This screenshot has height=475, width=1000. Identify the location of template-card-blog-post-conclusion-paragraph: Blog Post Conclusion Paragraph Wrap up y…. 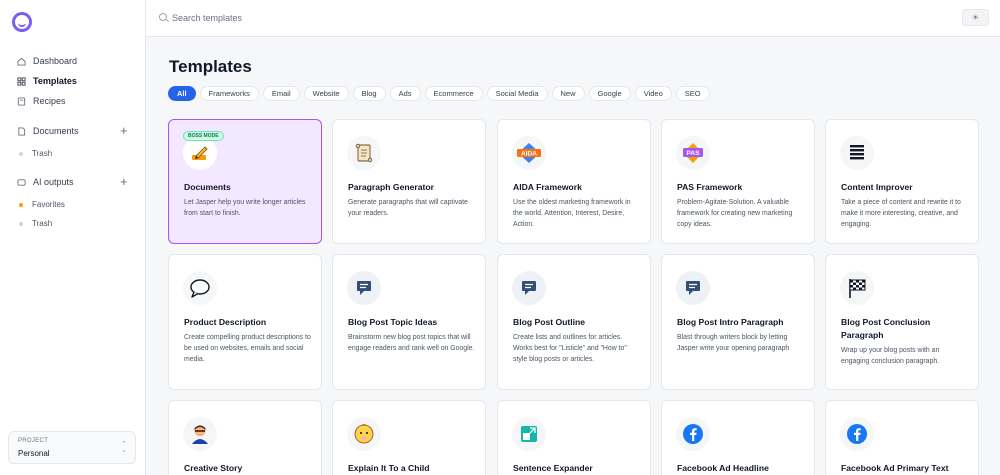
(902, 322).